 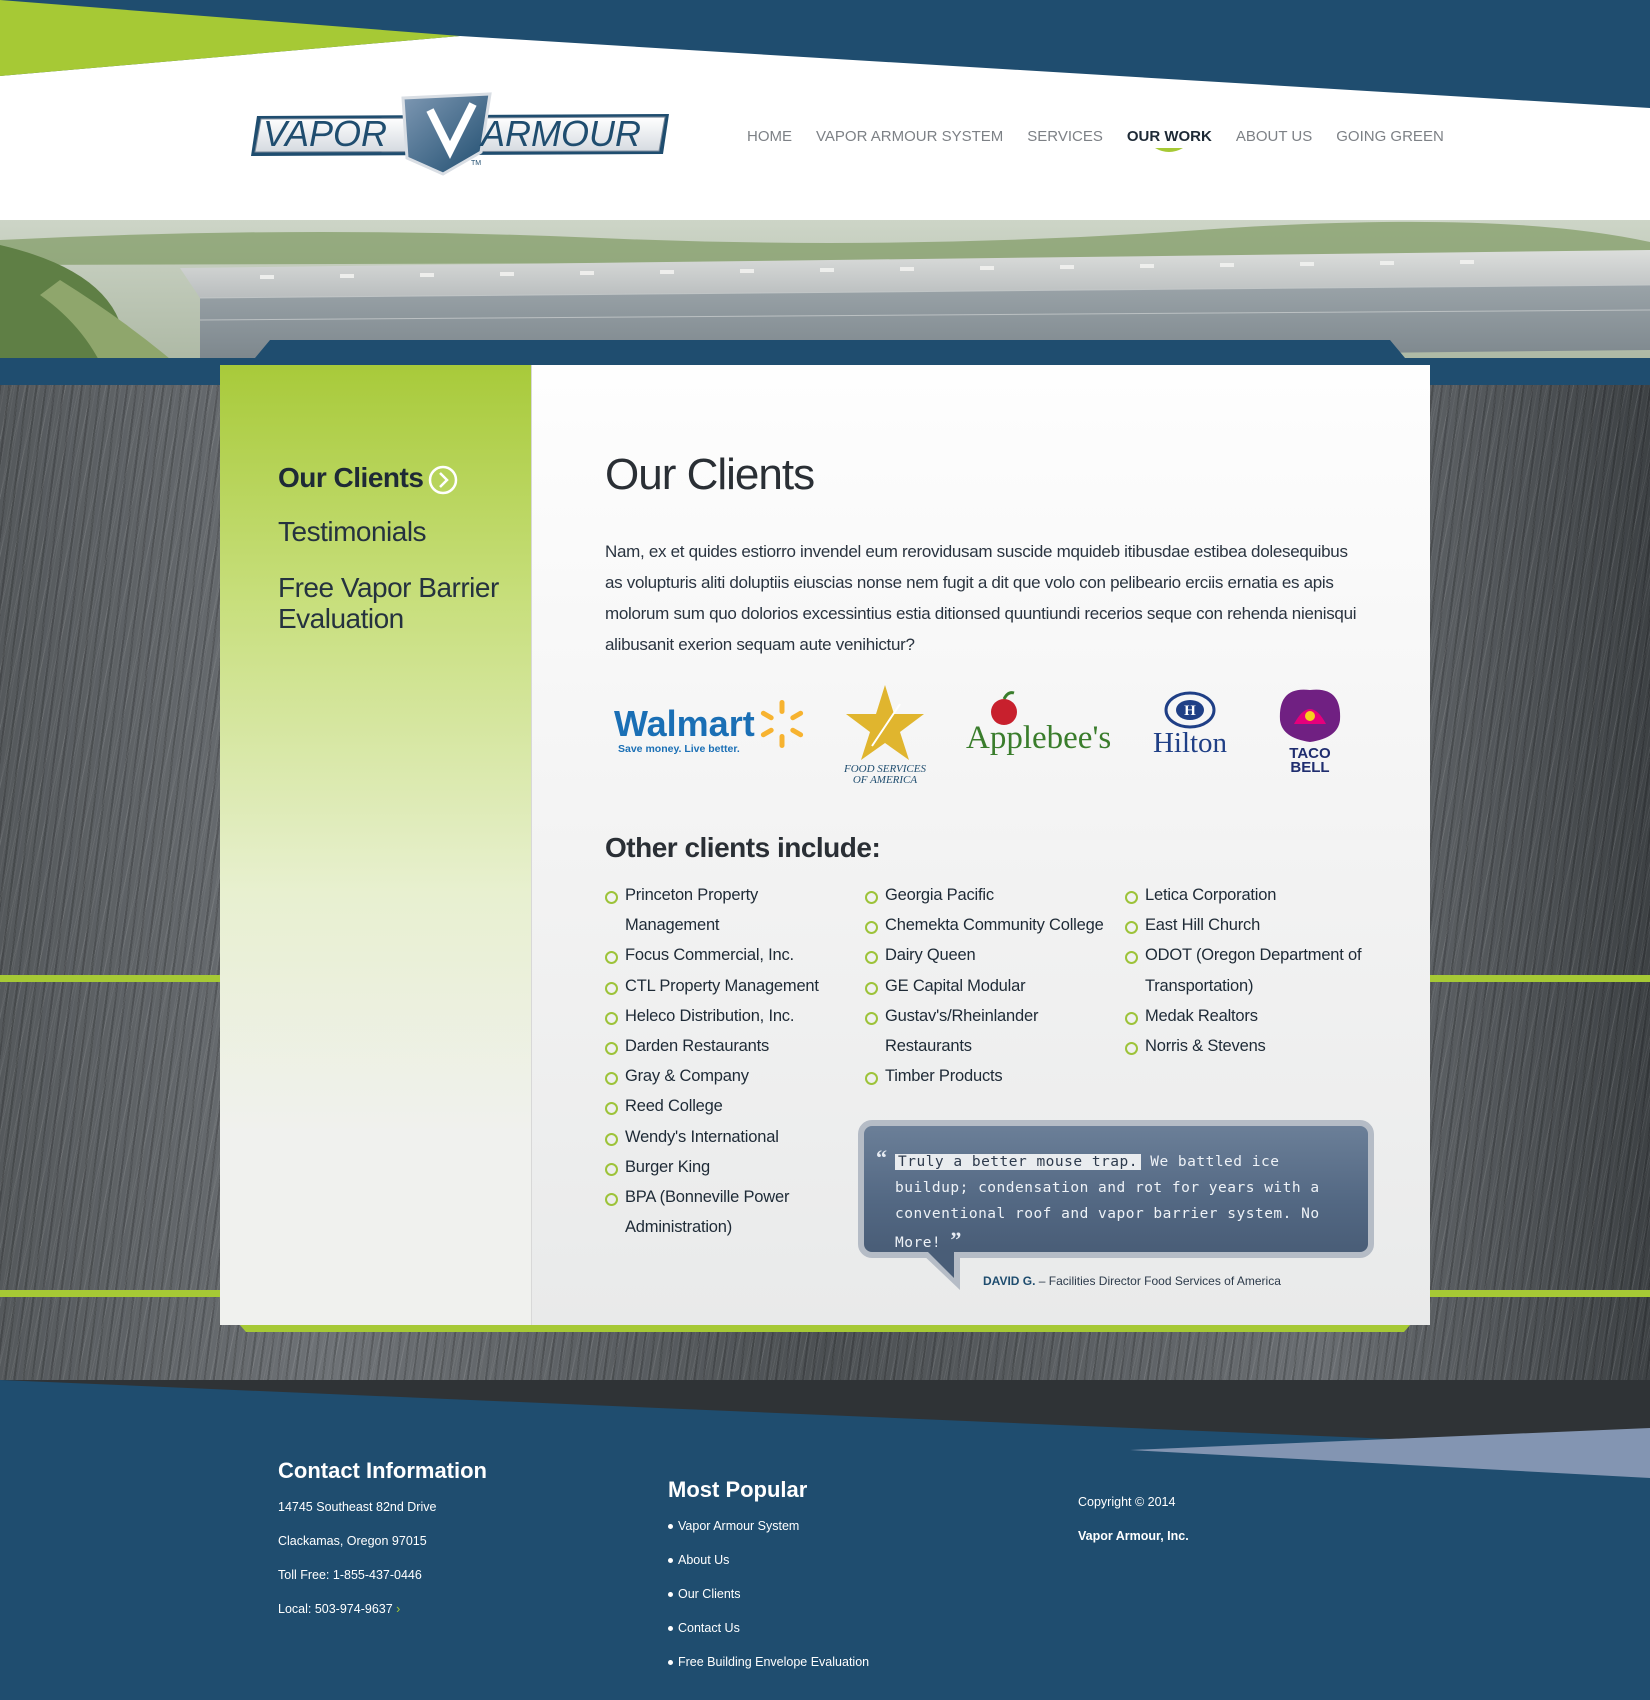 I want to click on footer-link-about-us: About Us, so click(x=698, y=1560).